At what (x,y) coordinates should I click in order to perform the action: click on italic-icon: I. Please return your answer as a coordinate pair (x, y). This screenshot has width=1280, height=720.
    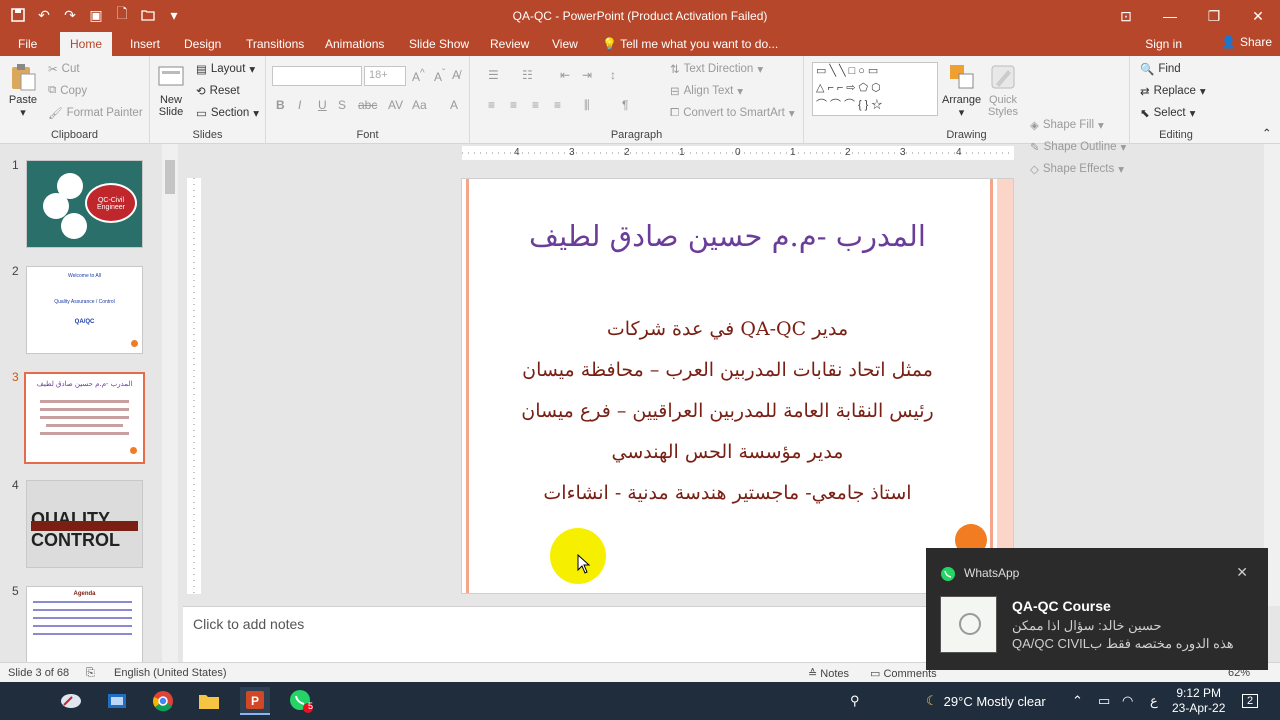
    Looking at the image, I should click on (299, 105).